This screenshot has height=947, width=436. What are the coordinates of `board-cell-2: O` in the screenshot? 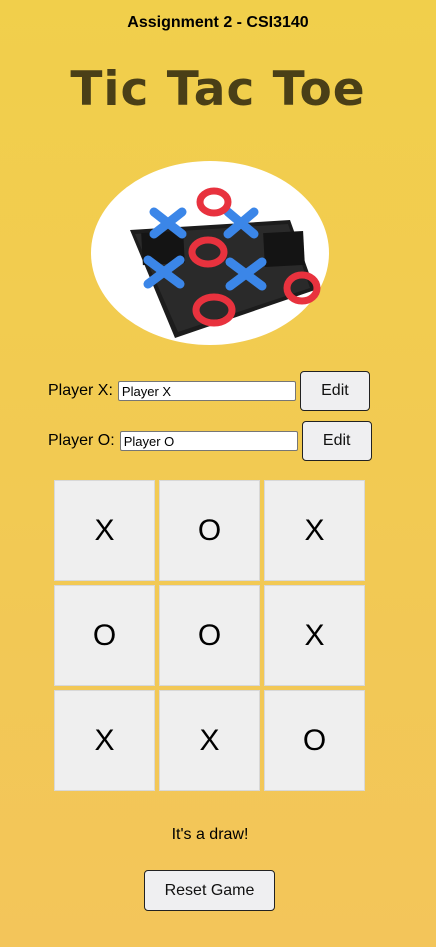 It's located at (209, 530).